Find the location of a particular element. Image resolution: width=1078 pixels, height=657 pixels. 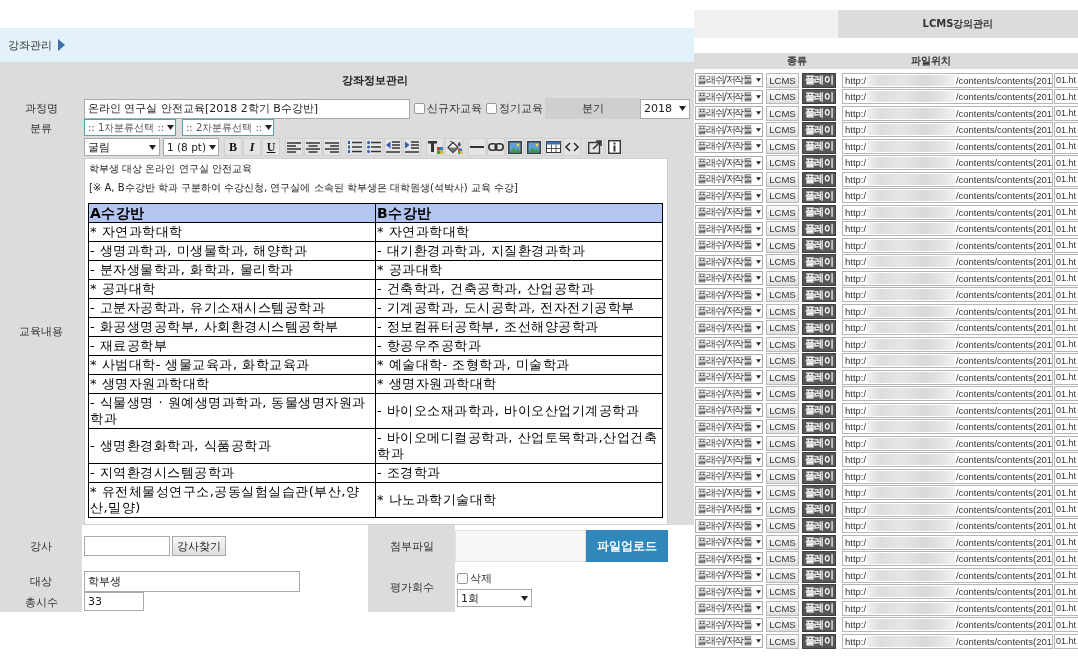

underline-button: U is located at coordinates (271, 147).